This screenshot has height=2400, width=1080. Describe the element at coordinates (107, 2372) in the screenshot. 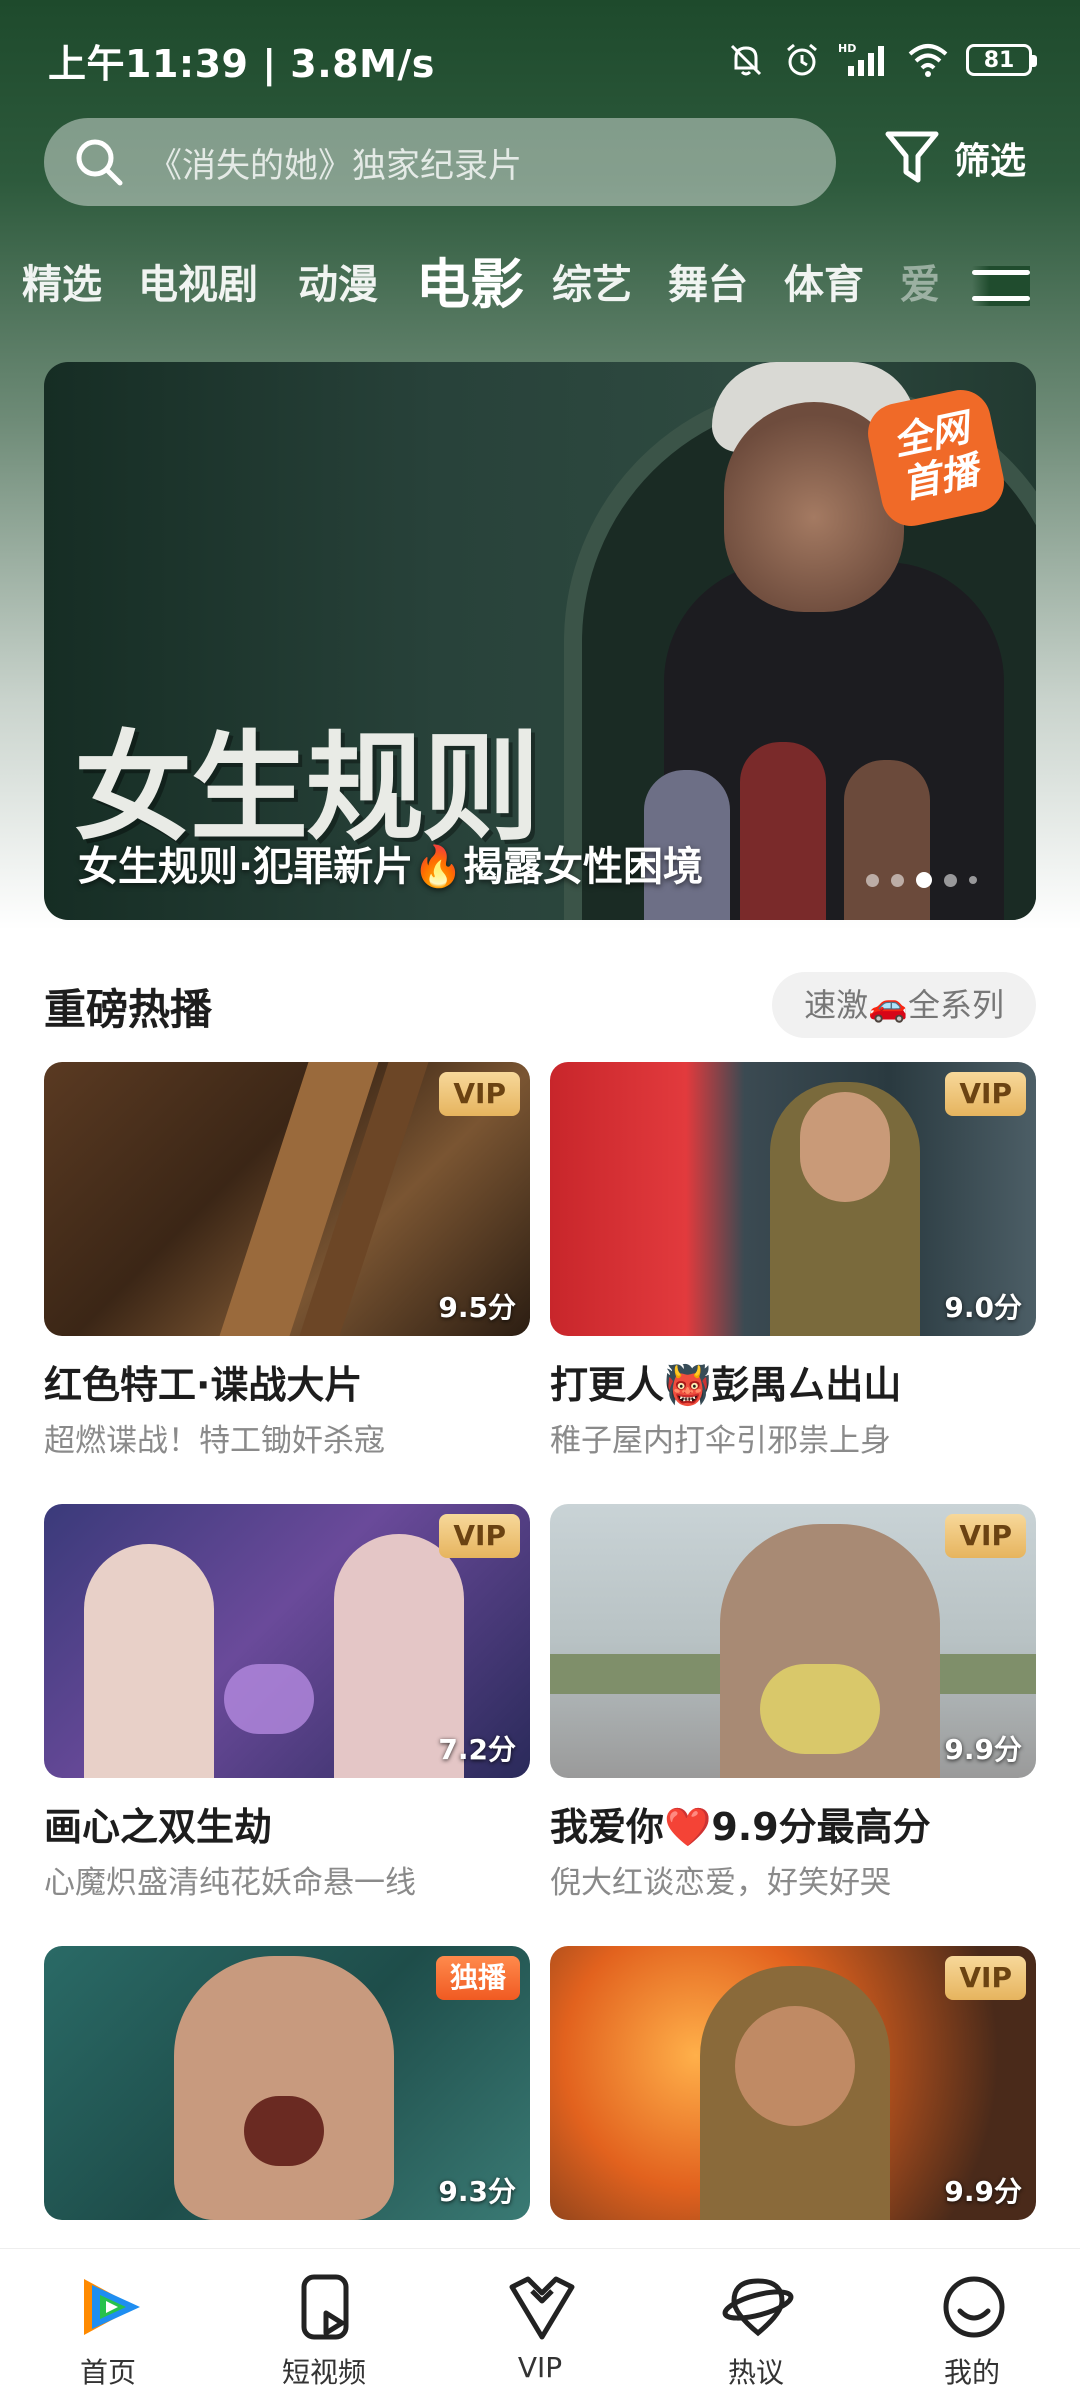

I see `nav-label: 首页` at that location.